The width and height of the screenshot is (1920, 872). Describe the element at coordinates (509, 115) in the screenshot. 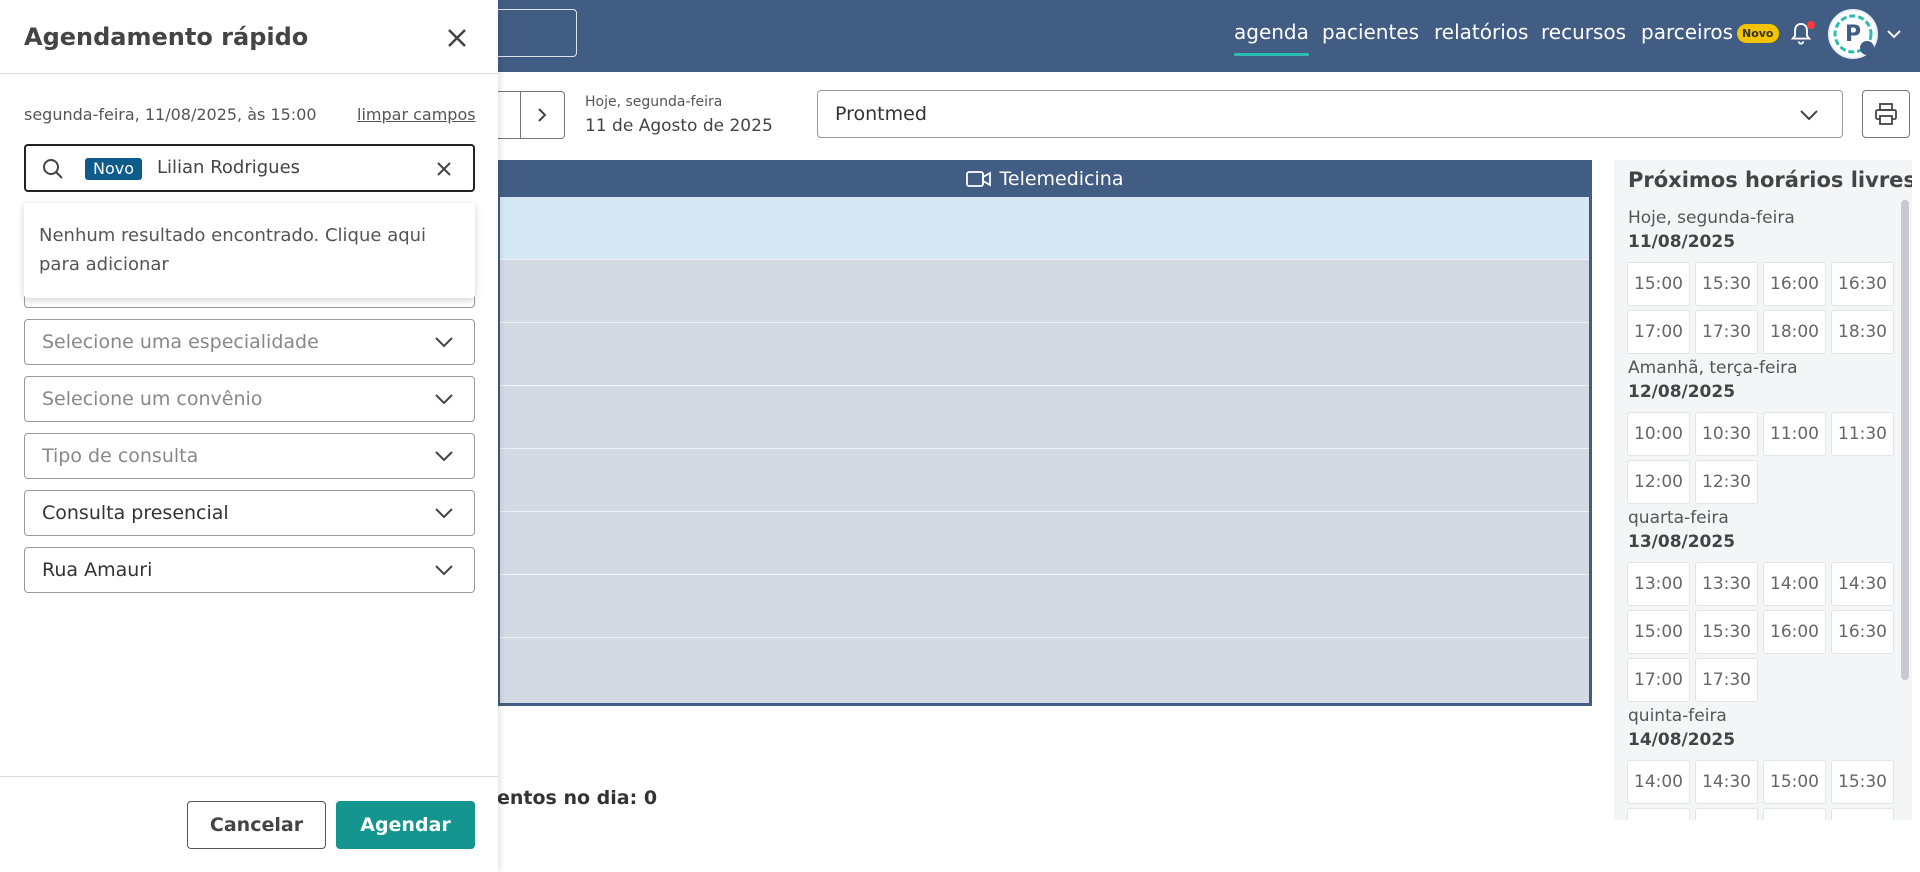

I see `date-picker-edge` at that location.